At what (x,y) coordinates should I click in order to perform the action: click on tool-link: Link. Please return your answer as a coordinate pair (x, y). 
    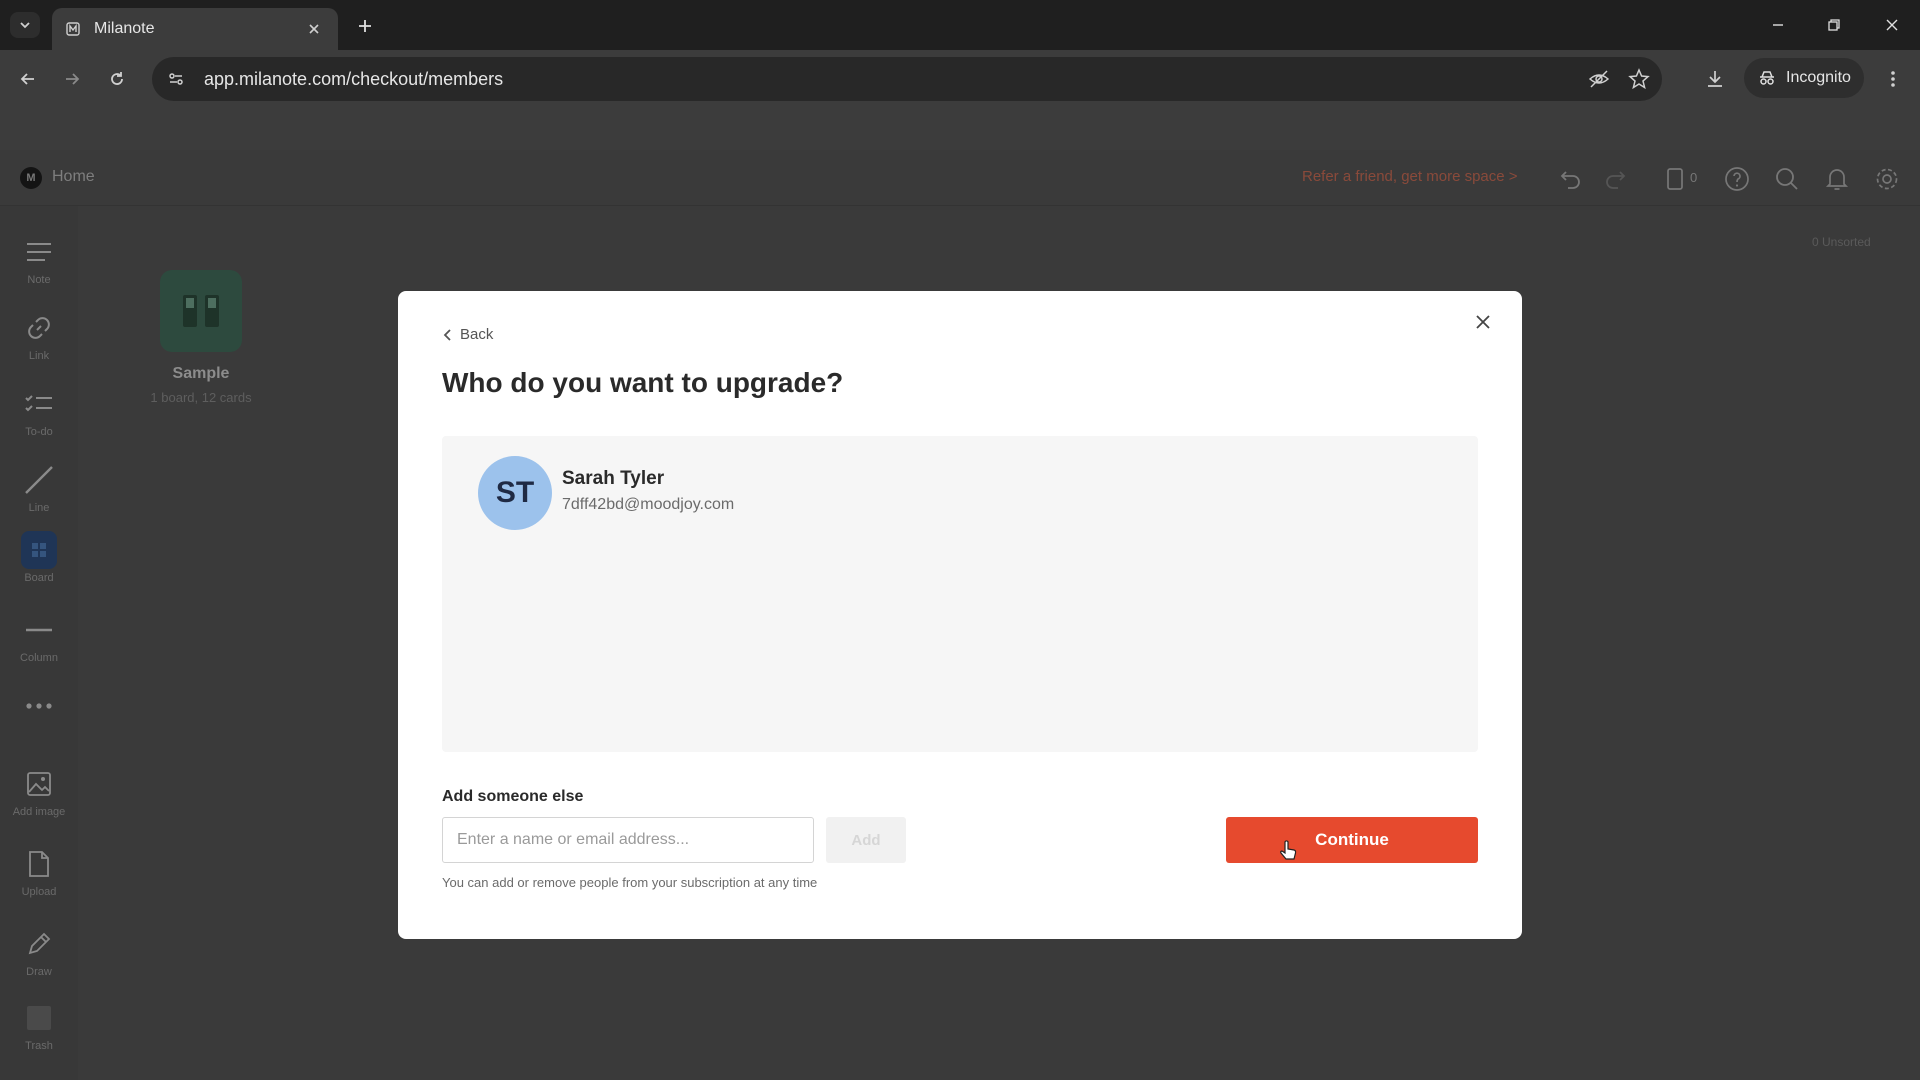
    Looking at the image, I should click on (39, 336).